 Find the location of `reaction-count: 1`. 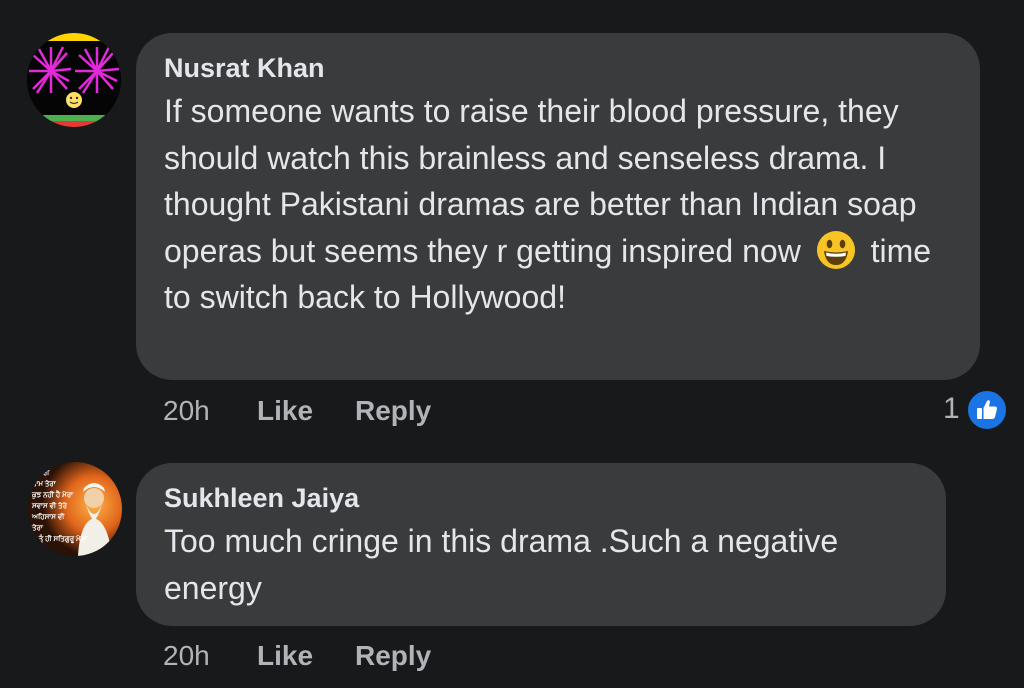

reaction-count: 1 is located at coordinates (951, 409).